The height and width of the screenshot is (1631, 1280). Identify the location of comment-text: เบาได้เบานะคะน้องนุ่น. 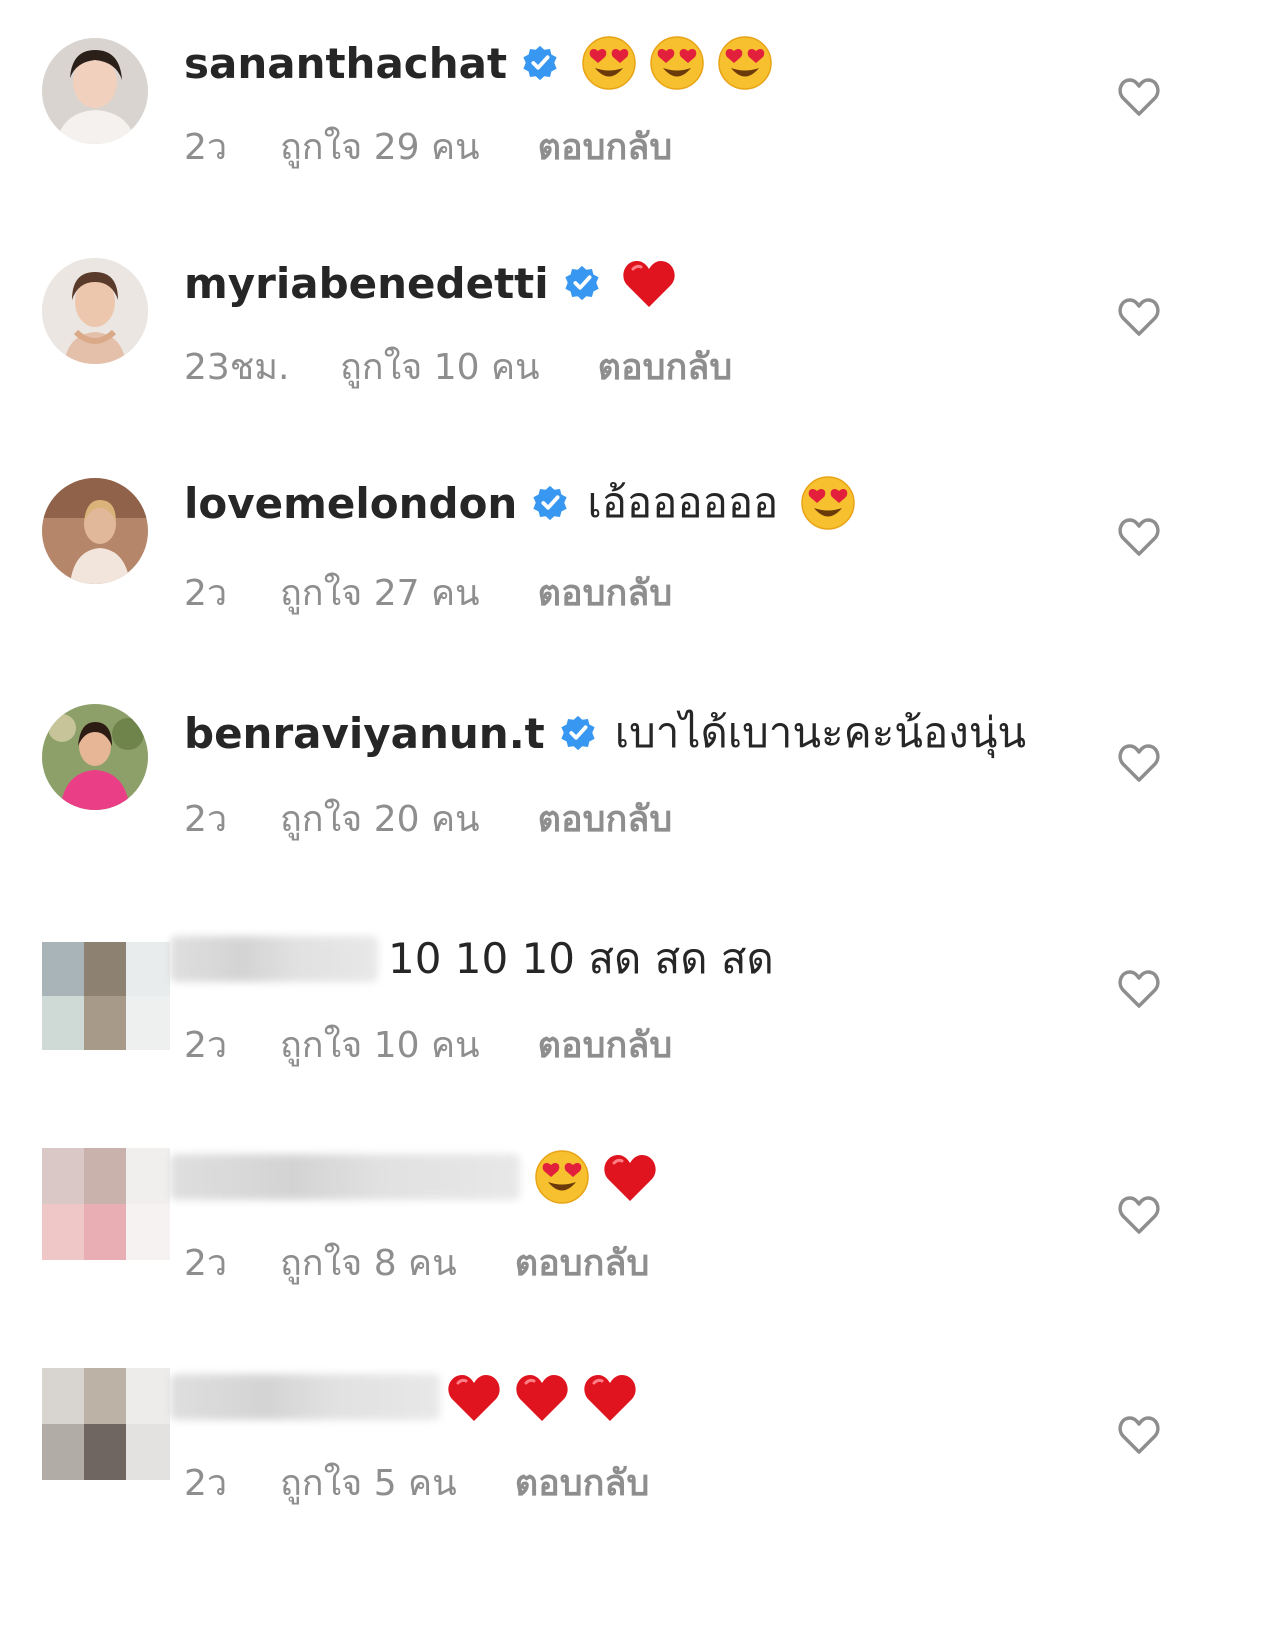
(820, 732).